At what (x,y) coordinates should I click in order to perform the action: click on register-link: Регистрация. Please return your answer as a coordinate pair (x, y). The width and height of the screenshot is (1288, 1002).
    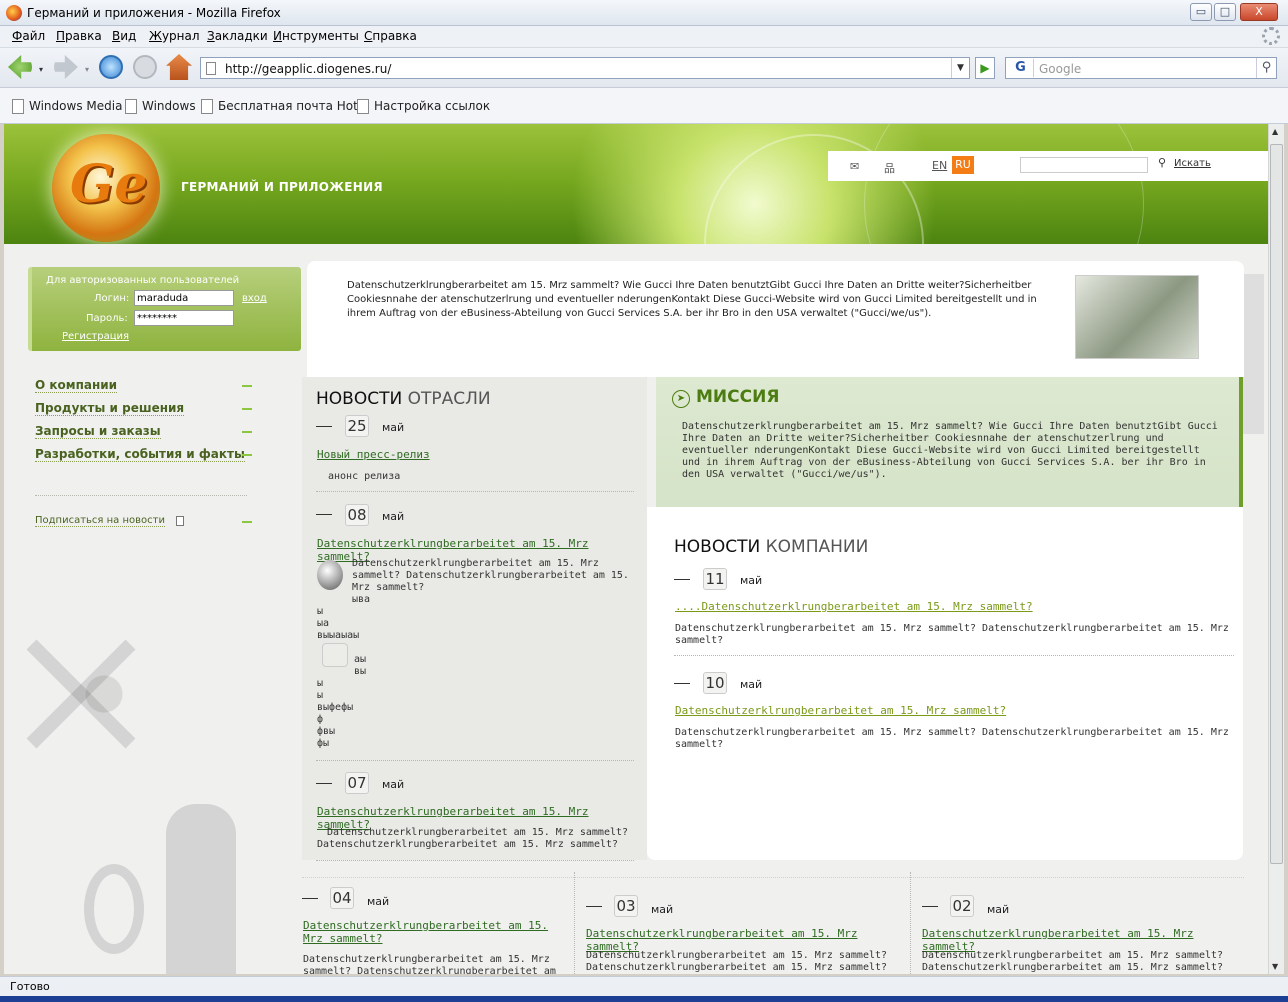
    Looking at the image, I should click on (95, 336).